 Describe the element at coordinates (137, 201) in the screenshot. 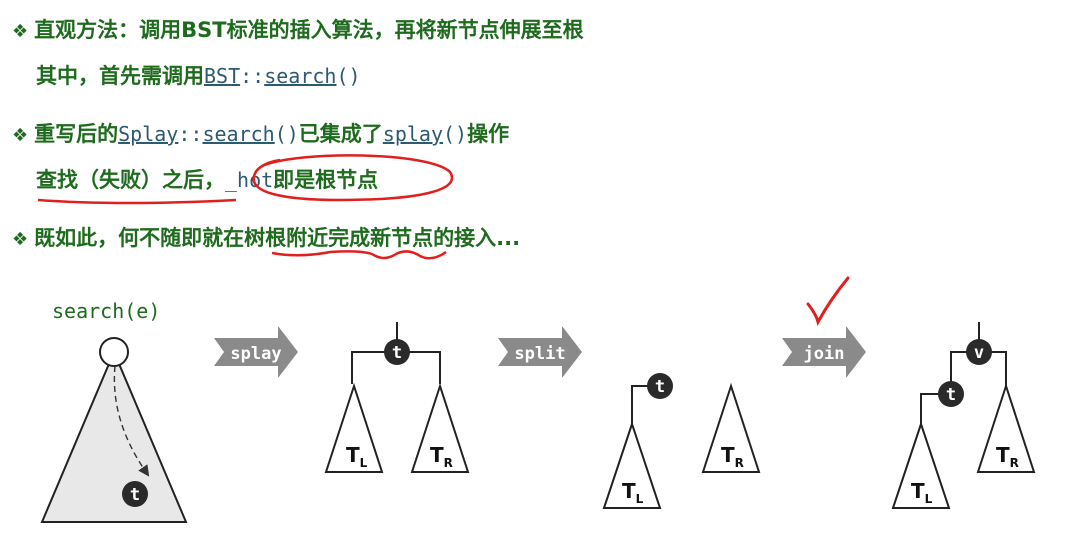

I see `underline-annotation` at that location.